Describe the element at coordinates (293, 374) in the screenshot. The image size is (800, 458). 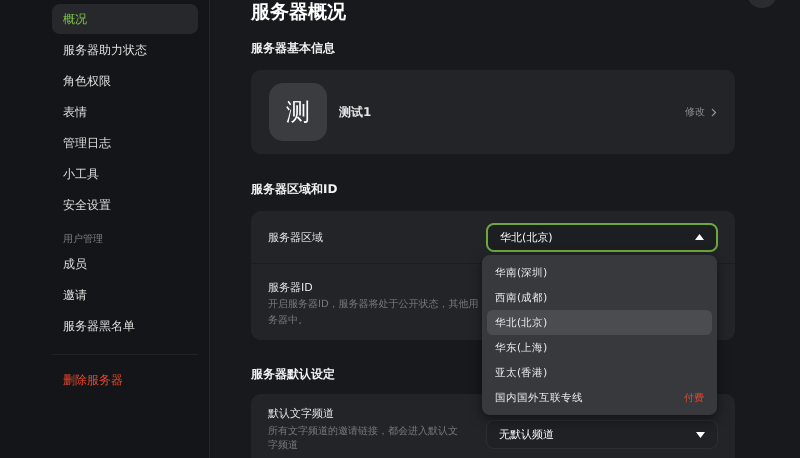
I see `section-heading: 服务器默认设定` at that location.